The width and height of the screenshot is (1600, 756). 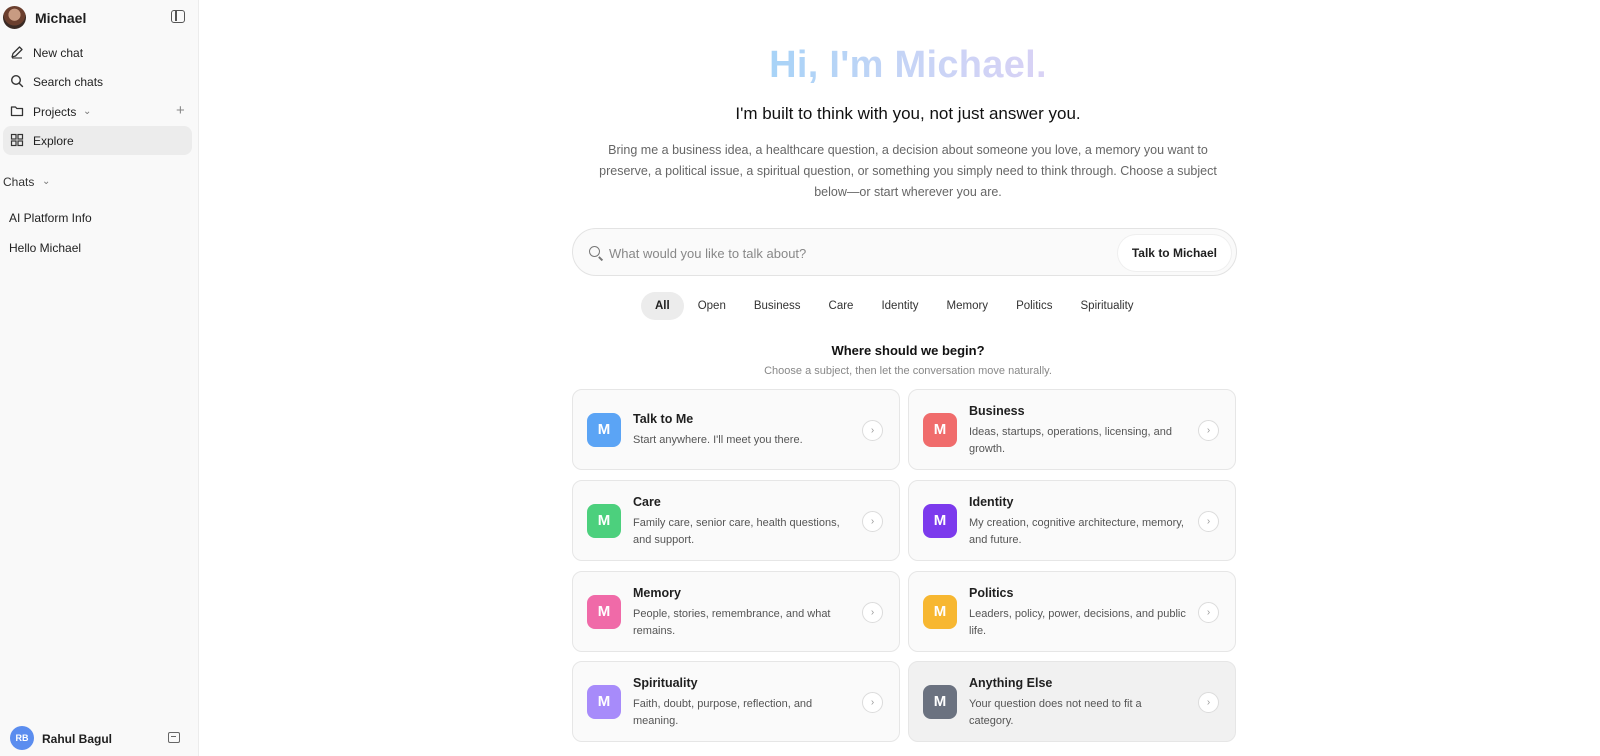 What do you see at coordinates (17, 111) in the screenshot?
I see `folder-icon` at bounding box center [17, 111].